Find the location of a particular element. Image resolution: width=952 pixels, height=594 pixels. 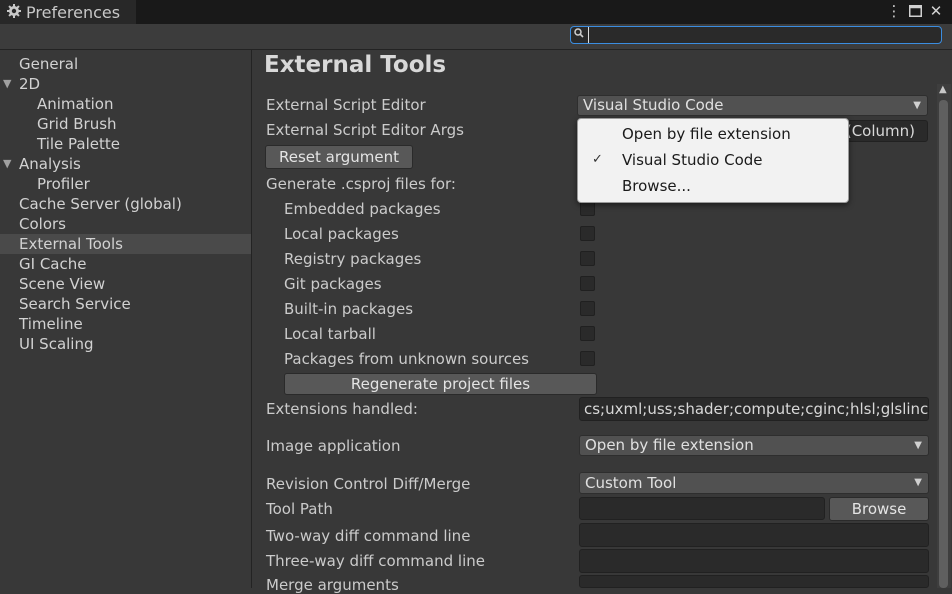

sidebar-item-profiler: Profiler is located at coordinates (125, 184).